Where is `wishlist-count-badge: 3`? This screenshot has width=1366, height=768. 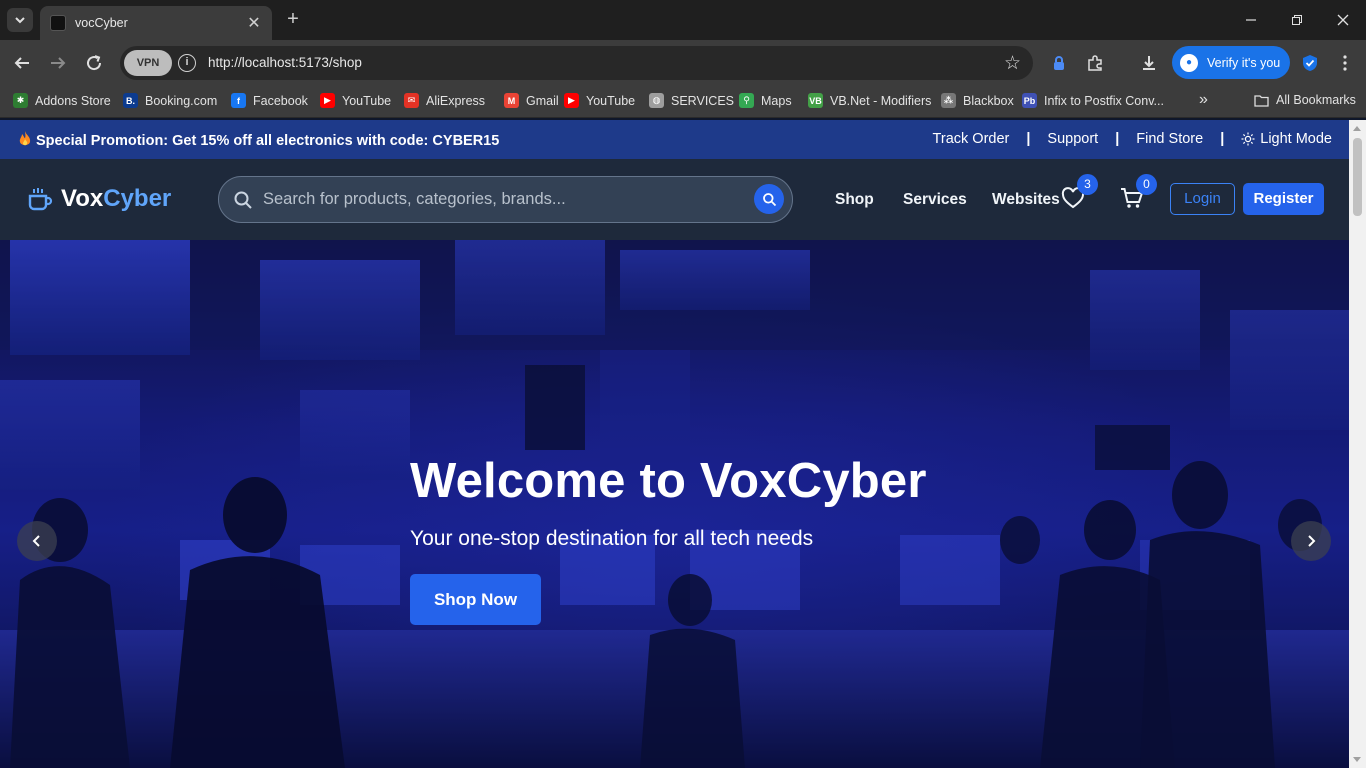
wishlist-count-badge: 3 is located at coordinates (1087, 184).